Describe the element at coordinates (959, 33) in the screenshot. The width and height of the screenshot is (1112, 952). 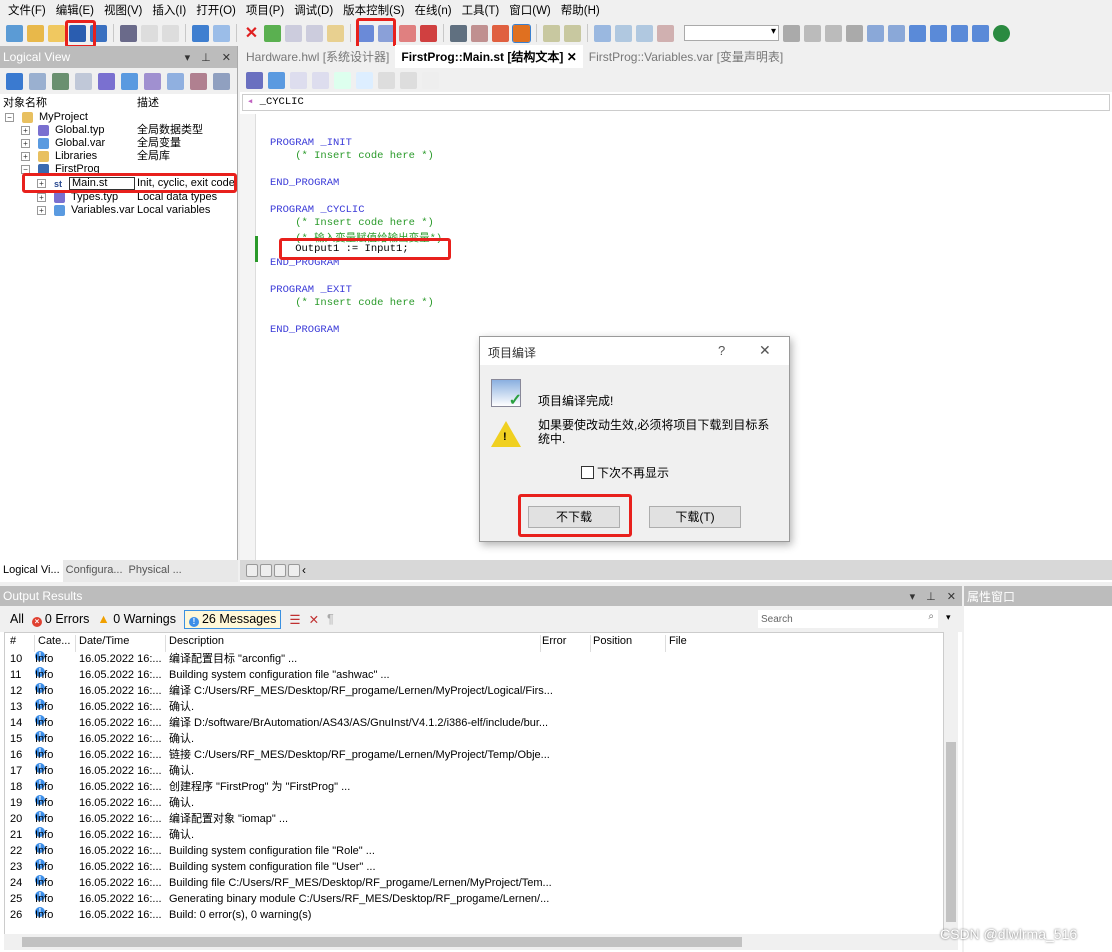
I see `add-icon` at that location.